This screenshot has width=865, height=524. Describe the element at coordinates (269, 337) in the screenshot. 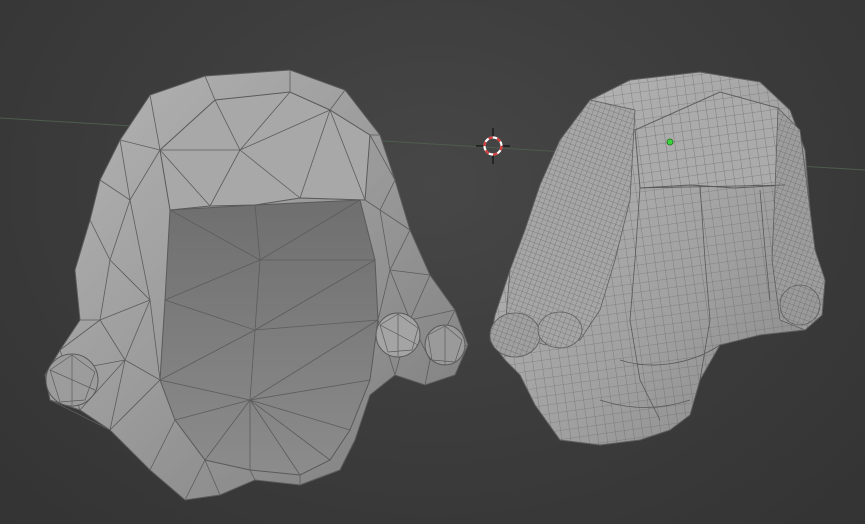

I see `low-poly-inner-cavity` at that location.